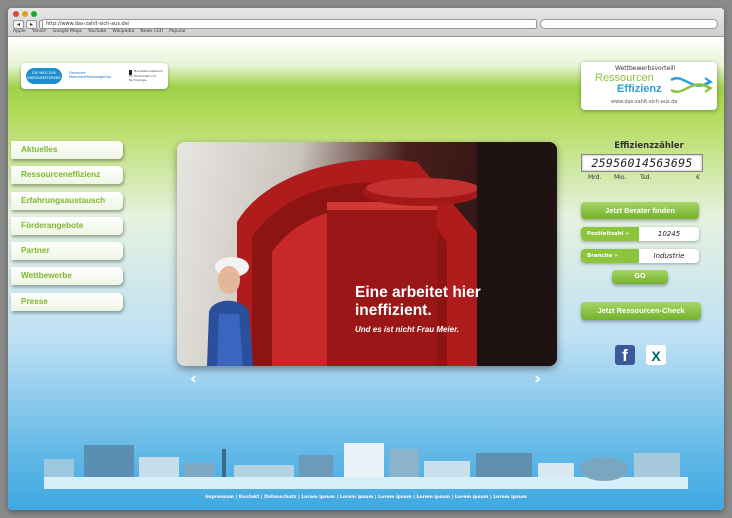 The width and height of the screenshot is (732, 518). What do you see at coordinates (595, 177) in the screenshot?
I see `unit-mrd: Mrd.` at bounding box center [595, 177].